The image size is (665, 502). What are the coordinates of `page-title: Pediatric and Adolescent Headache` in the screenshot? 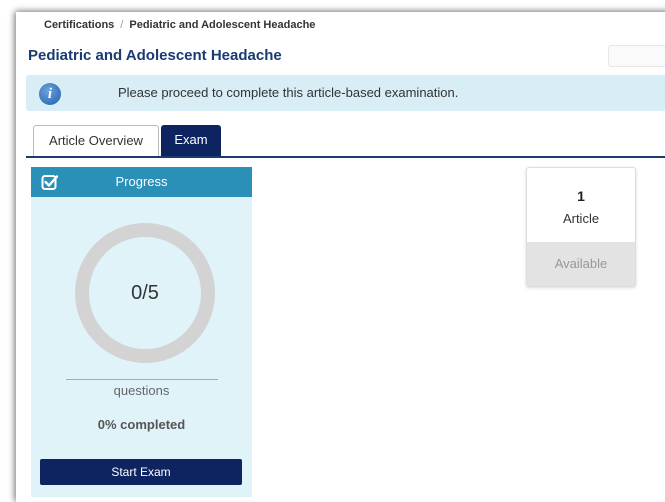 It's located at (155, 55).